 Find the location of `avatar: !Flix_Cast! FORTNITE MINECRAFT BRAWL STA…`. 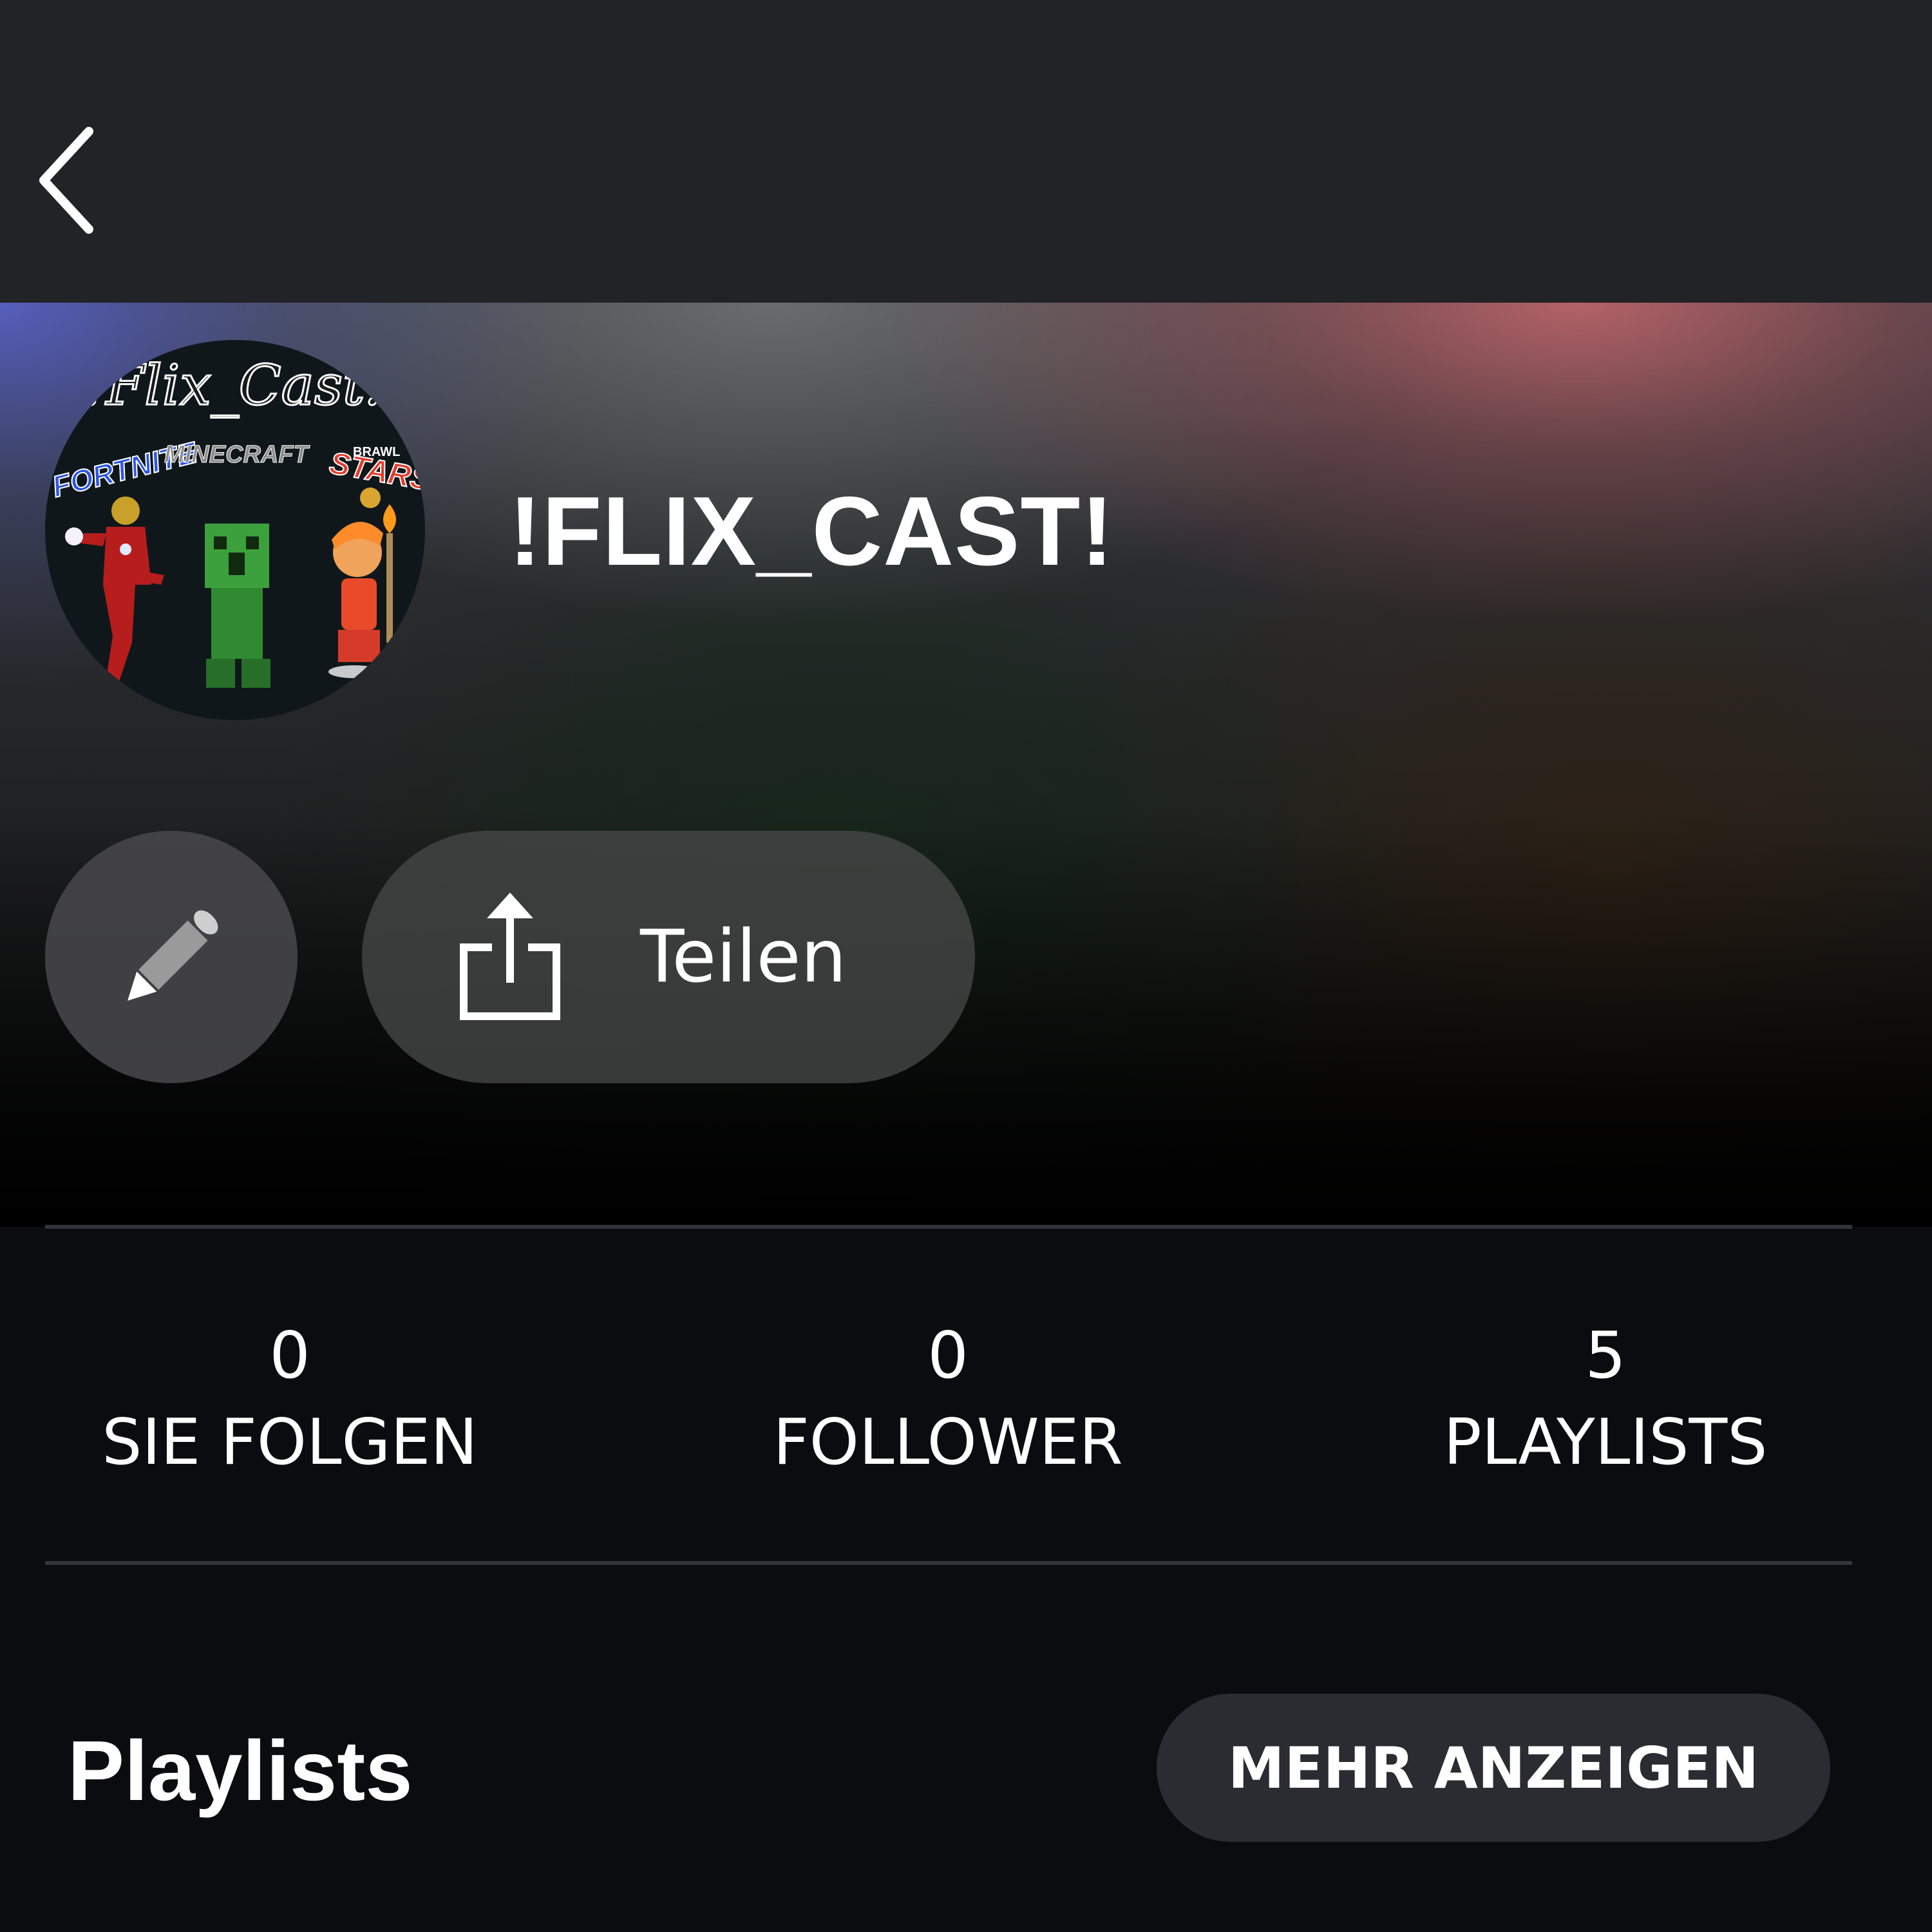

avatar: !Flix_Cast! FORTNITE MINECRAFT BRAWL STA… is located at coordinates (235, 530).